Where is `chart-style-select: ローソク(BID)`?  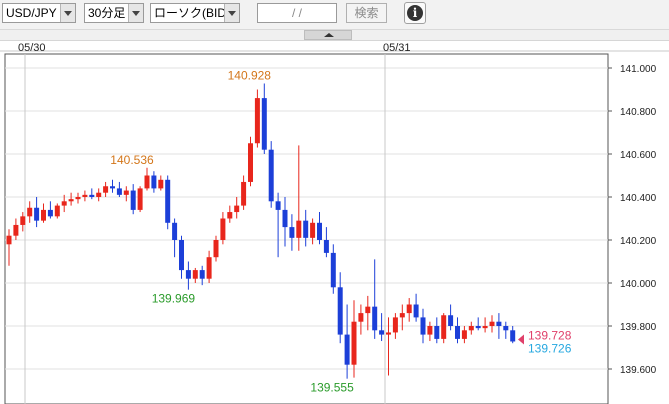
chart-style-select: ローソク(BID) is located at coordinates (195, 13).